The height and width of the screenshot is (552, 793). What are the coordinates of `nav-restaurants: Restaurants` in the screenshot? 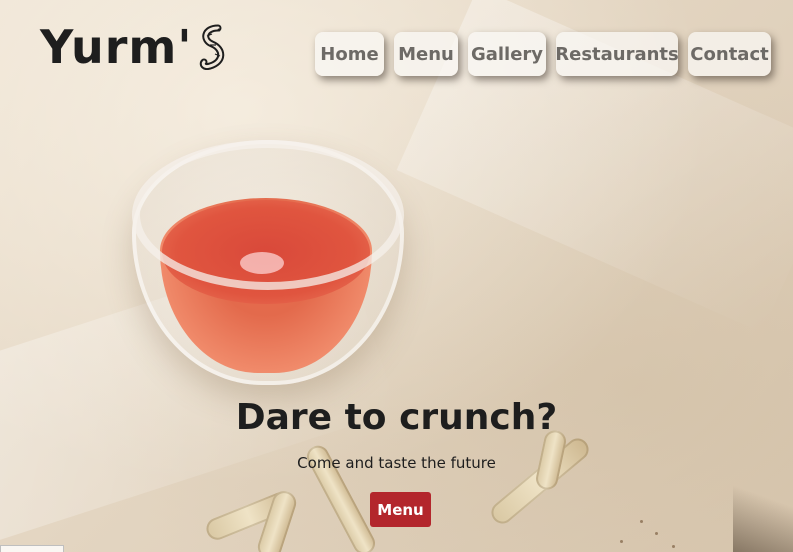 It's located at (617, 54).